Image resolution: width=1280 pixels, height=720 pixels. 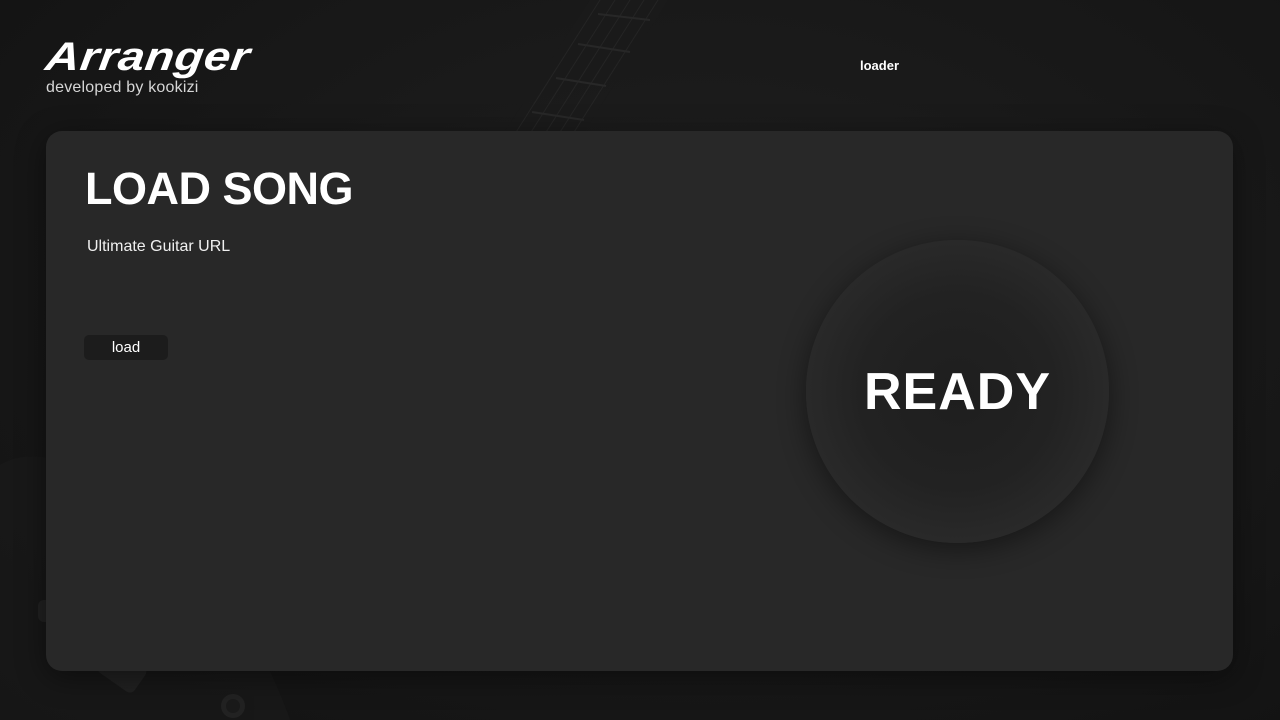 What do you see at coordinates (148, 57) in the screenshot?
I see `app-logo-title: Arranger` at bounding box center [148, 57].